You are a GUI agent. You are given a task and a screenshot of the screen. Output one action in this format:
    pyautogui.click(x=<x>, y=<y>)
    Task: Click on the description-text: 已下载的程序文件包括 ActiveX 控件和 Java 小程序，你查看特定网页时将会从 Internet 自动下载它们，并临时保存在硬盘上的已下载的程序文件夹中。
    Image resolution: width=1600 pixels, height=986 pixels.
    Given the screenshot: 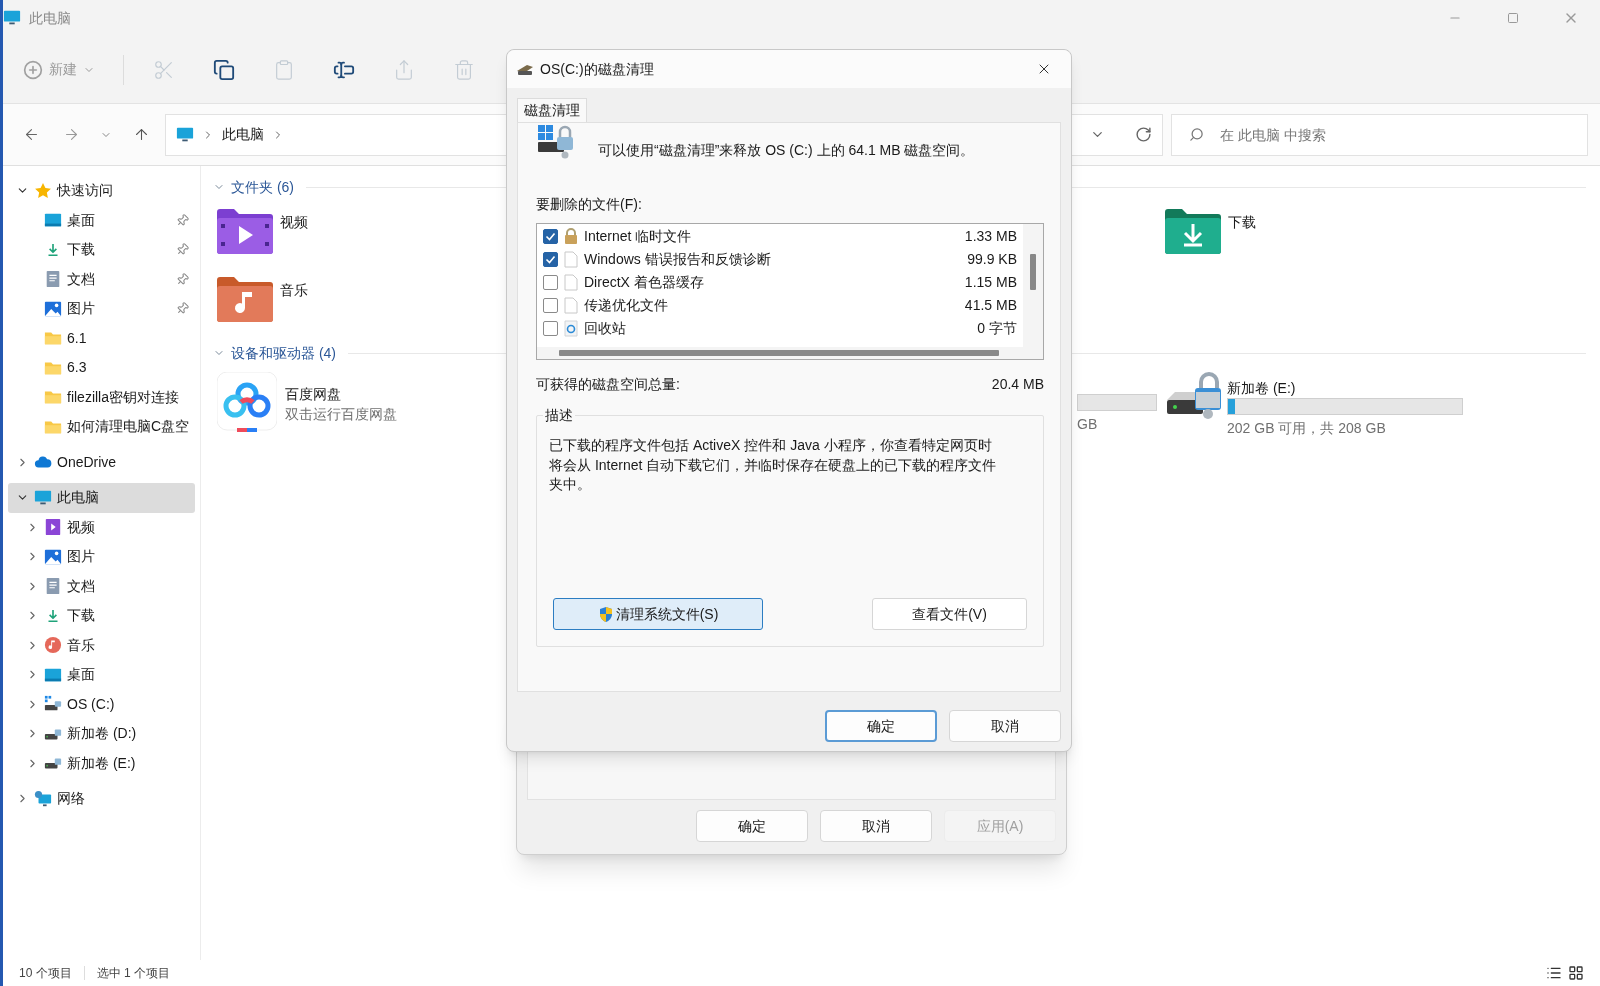 What is the action you would take?
    pyautogui.click(x=773, y=465)
    